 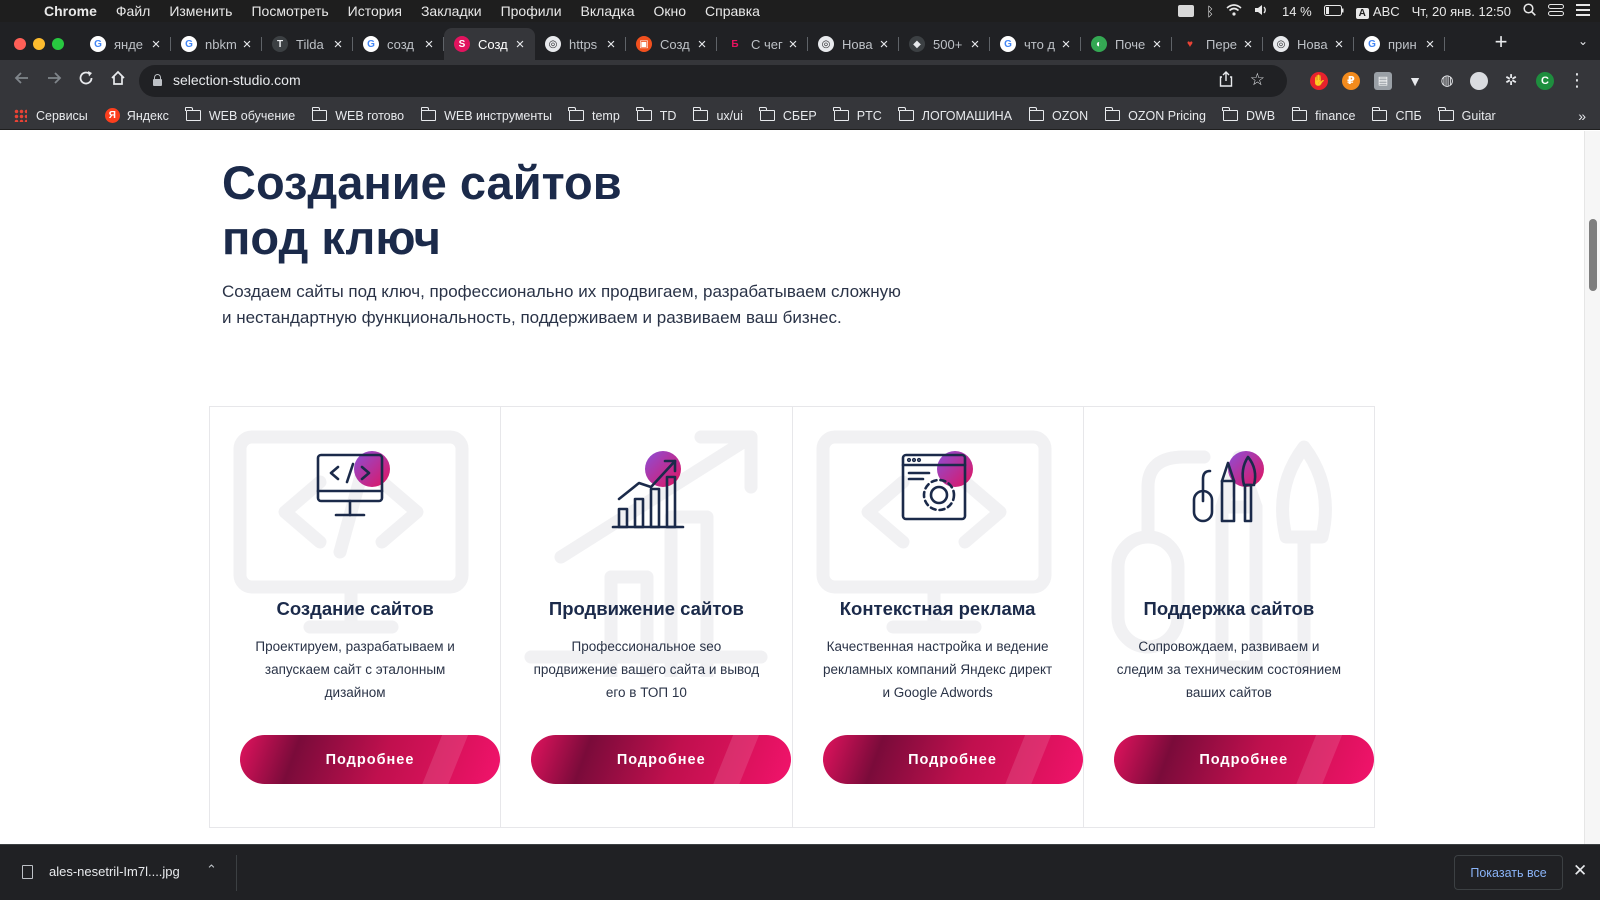 What do you see at coordinates (237, 80) in the screenshot?
I see `address-bar-url: selection-studio.com` at bounding box center [237, 80].